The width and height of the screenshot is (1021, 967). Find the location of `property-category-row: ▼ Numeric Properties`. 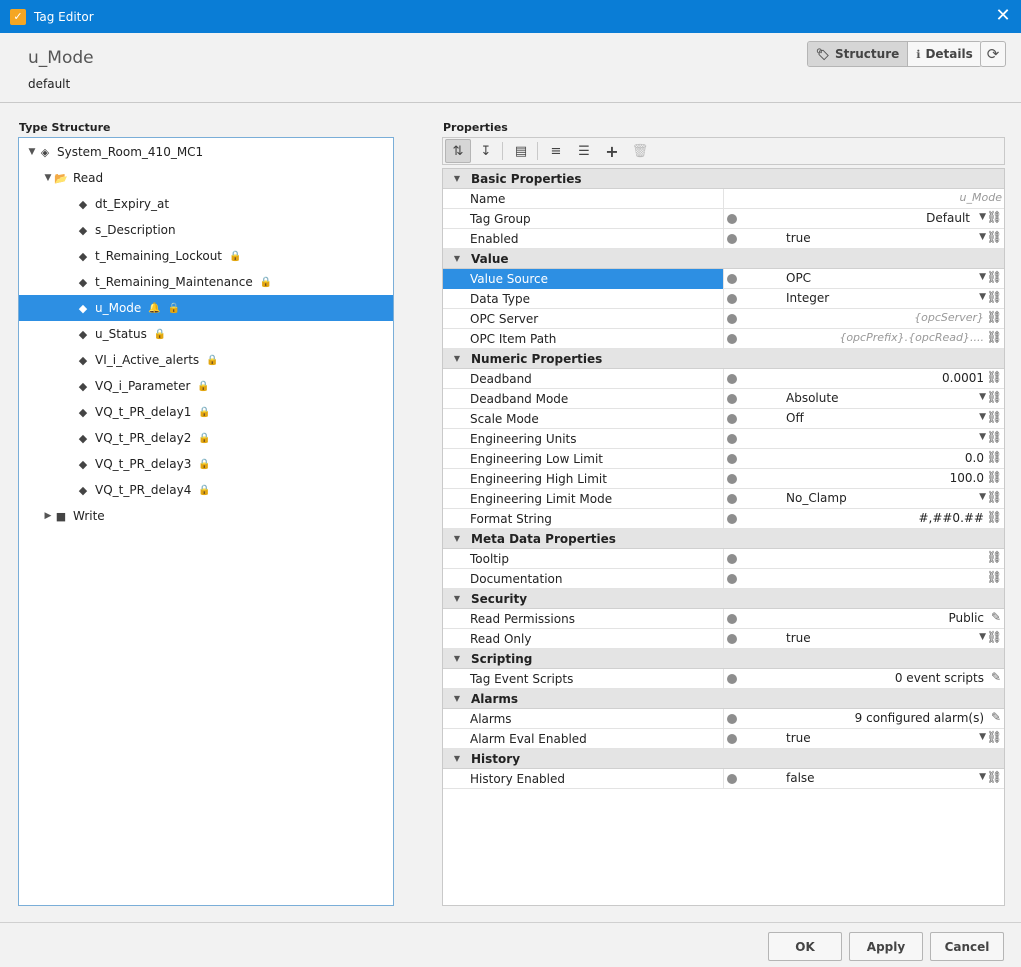

property-category-row: ▼ Numeric Properties is located at coordinates (723, 359).